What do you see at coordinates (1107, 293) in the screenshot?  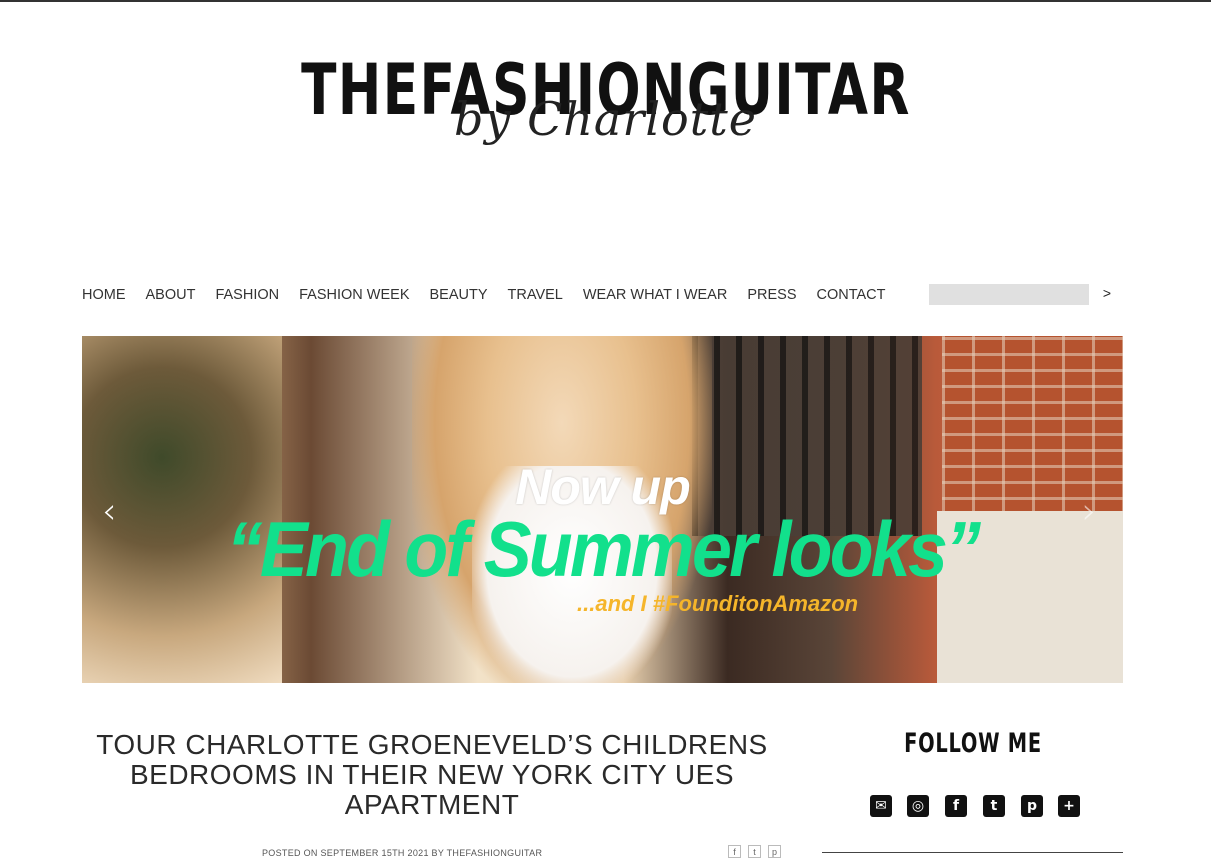 I see `search-submit-button: >` at bounding box center [1107, 293].